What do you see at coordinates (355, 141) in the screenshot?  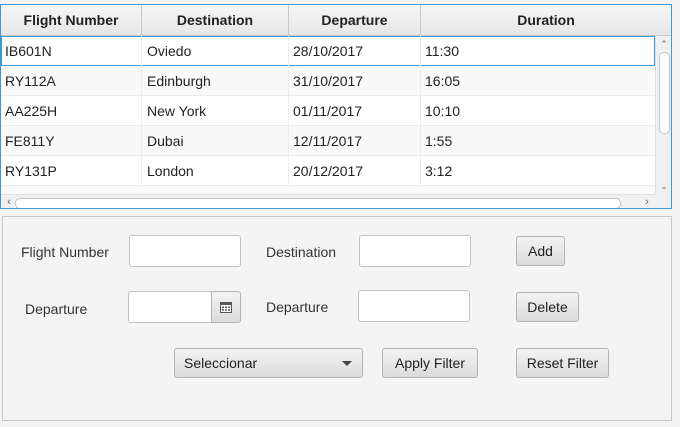 I see `cell-departure: 12/11/2017` at bounding box center [355, 141].